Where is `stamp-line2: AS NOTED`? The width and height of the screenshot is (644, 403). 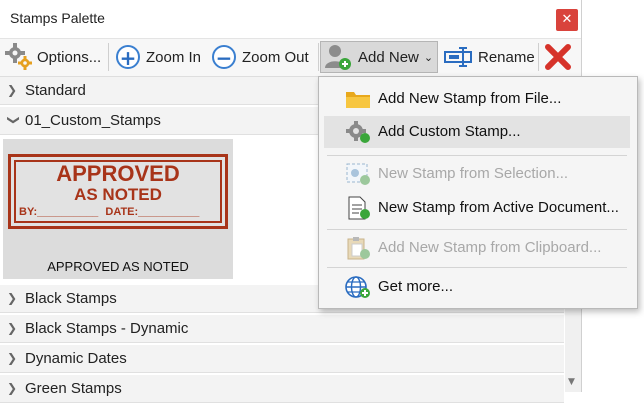 stamp-line2: AS NOTED is located at coordinates (118, 194).